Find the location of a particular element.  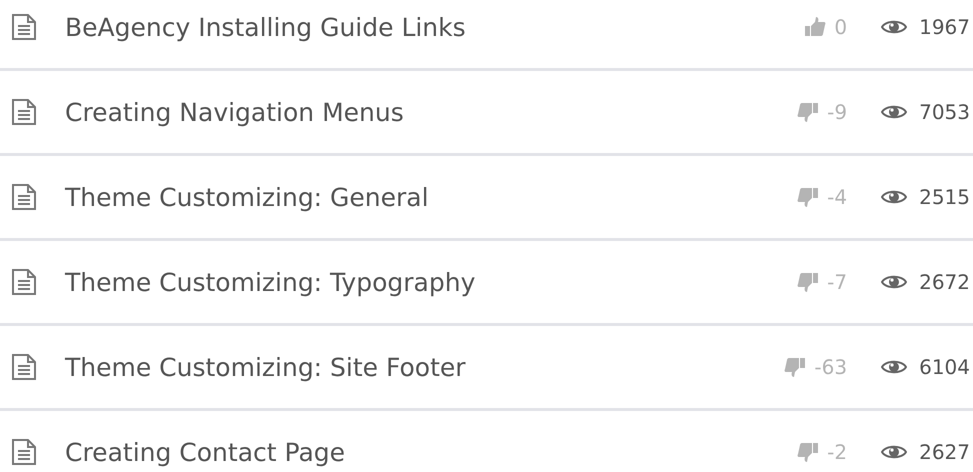

article-link: Theme Customizing: General is located at coordinates (431, 197).